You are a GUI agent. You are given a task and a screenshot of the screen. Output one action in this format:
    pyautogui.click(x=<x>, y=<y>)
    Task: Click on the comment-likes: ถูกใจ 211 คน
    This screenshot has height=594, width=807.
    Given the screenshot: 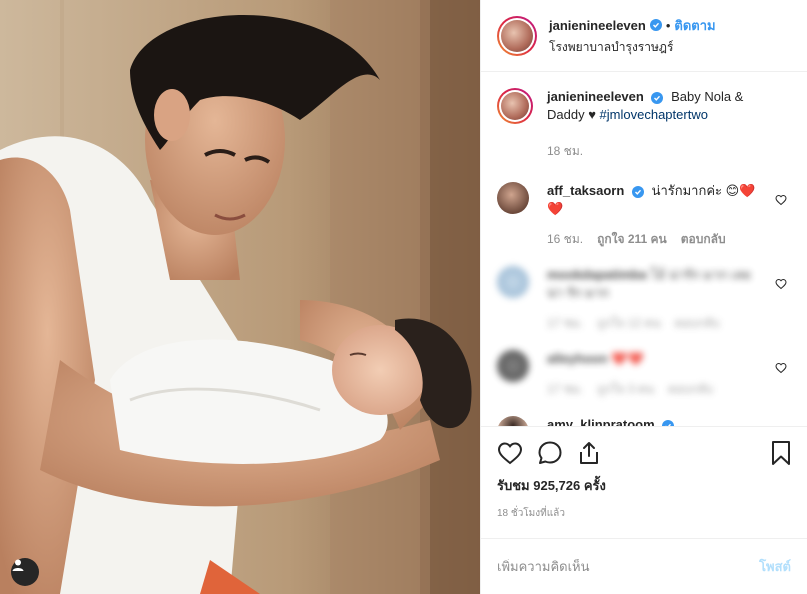 What is the action you would take?
    pyautogui.click(x=632, y=239)
    